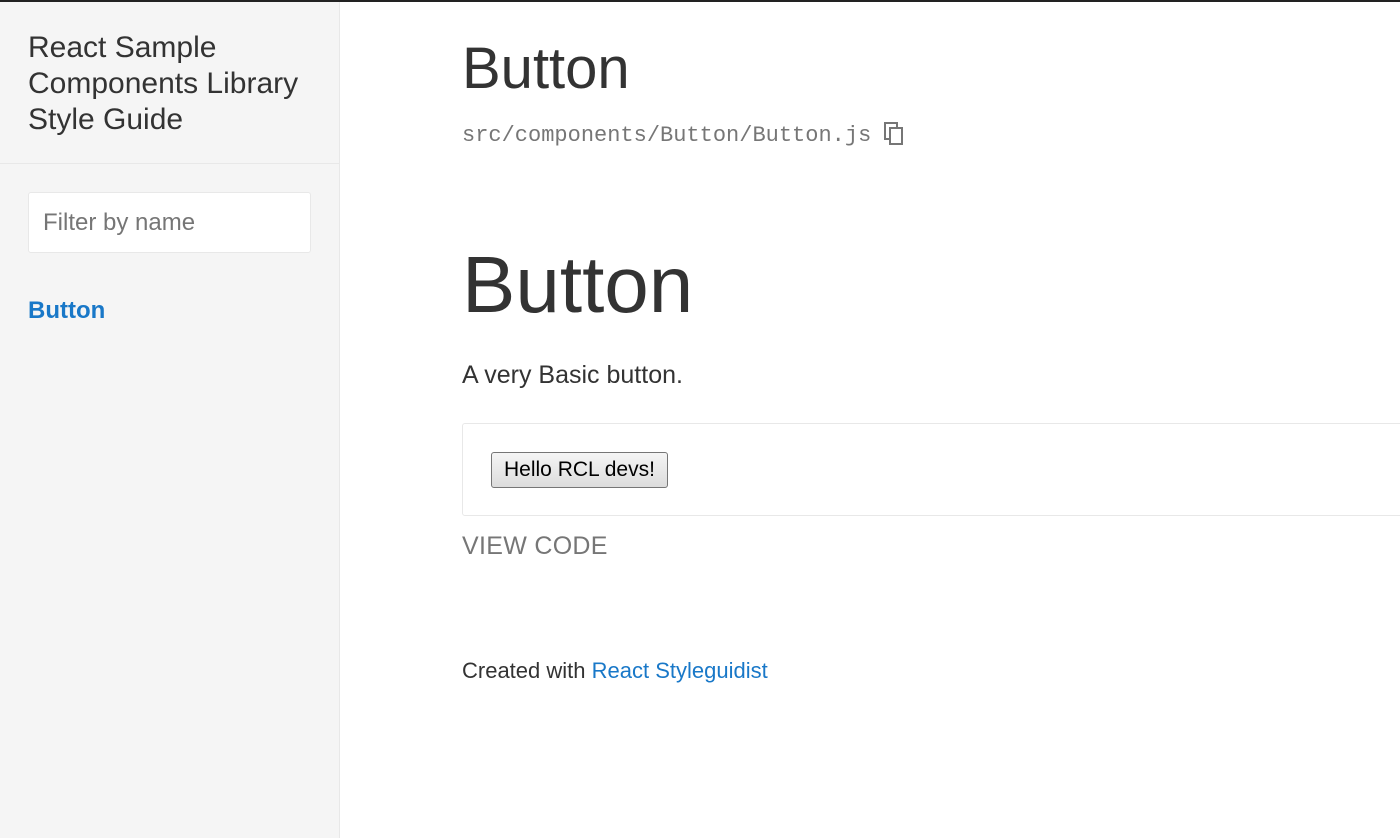  Describe the element at coordinates (546, 69) in the screenshot. I see `page-title: Button` at that location.